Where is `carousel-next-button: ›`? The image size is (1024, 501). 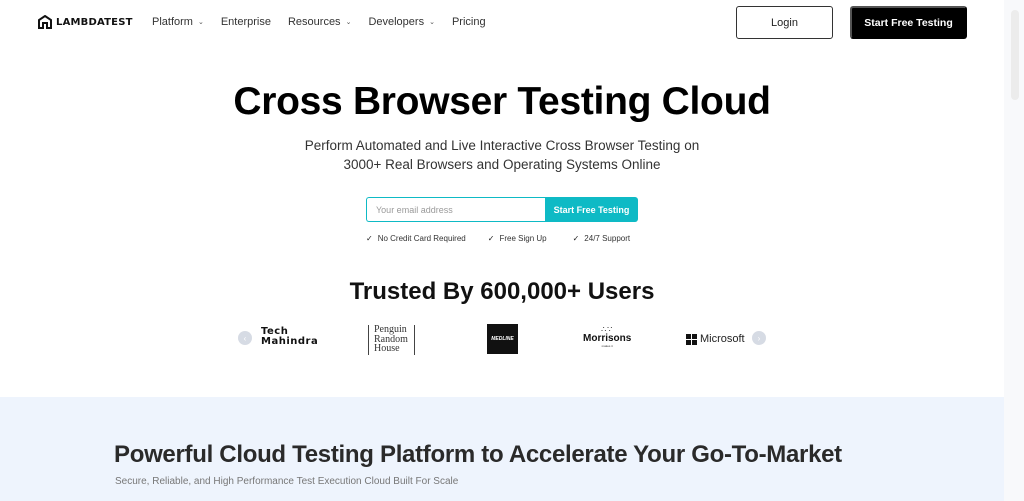 carousel-next-button: › is located at coordinates (759, 338).